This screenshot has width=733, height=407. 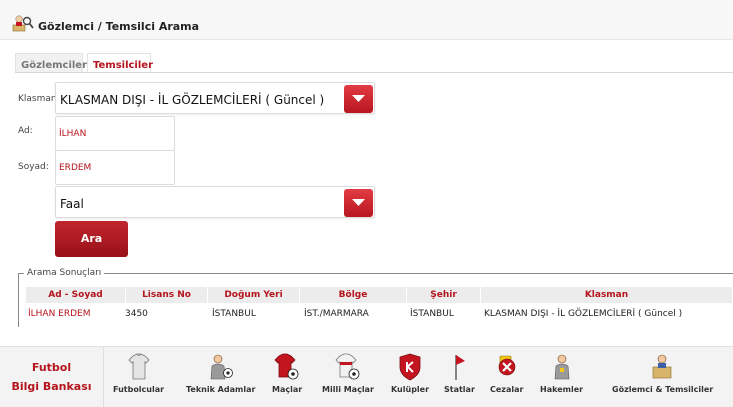 I want to click on stadium-flag-icon, so click(x=460, y=367).